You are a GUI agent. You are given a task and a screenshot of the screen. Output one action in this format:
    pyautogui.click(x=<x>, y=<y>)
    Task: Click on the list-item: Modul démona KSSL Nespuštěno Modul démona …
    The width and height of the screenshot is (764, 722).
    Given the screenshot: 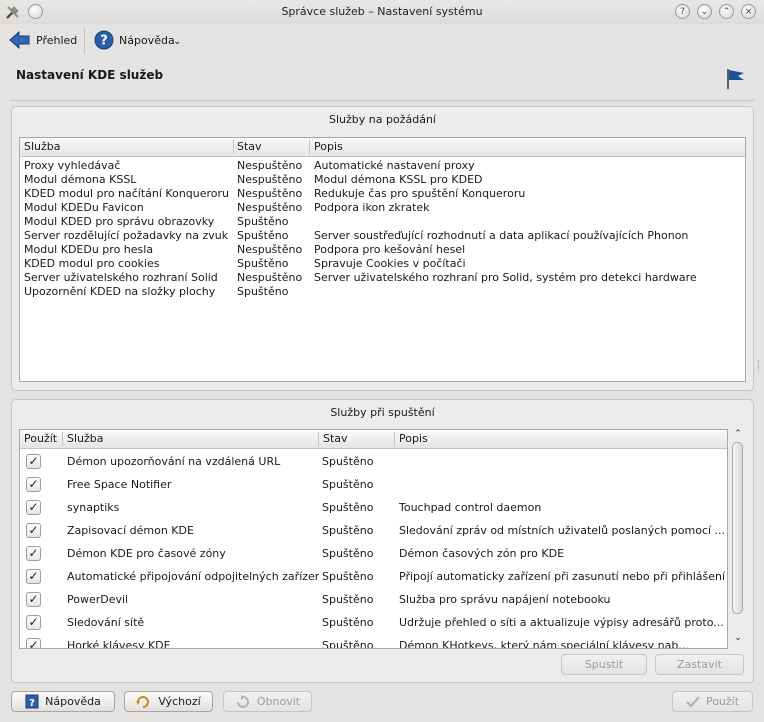 What is the action you would take?
    pyautogui.click(x=382, y=180)
    